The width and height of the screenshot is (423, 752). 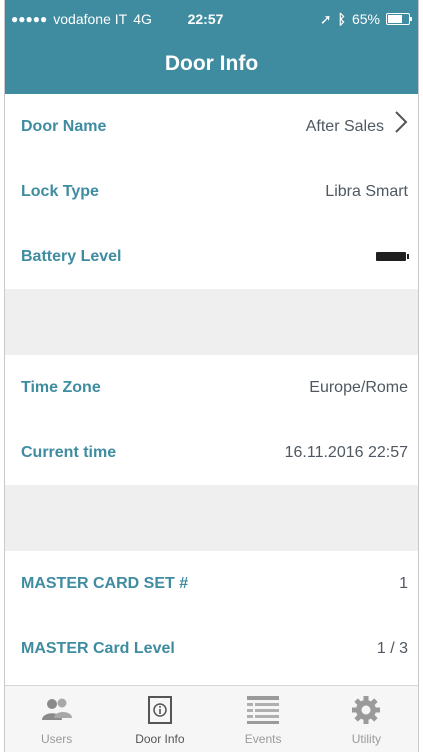 What do you see at coordinates (403, 583) in the screenshot?
I see `master-card-set-value: 1` at bounding box center [403, 583].